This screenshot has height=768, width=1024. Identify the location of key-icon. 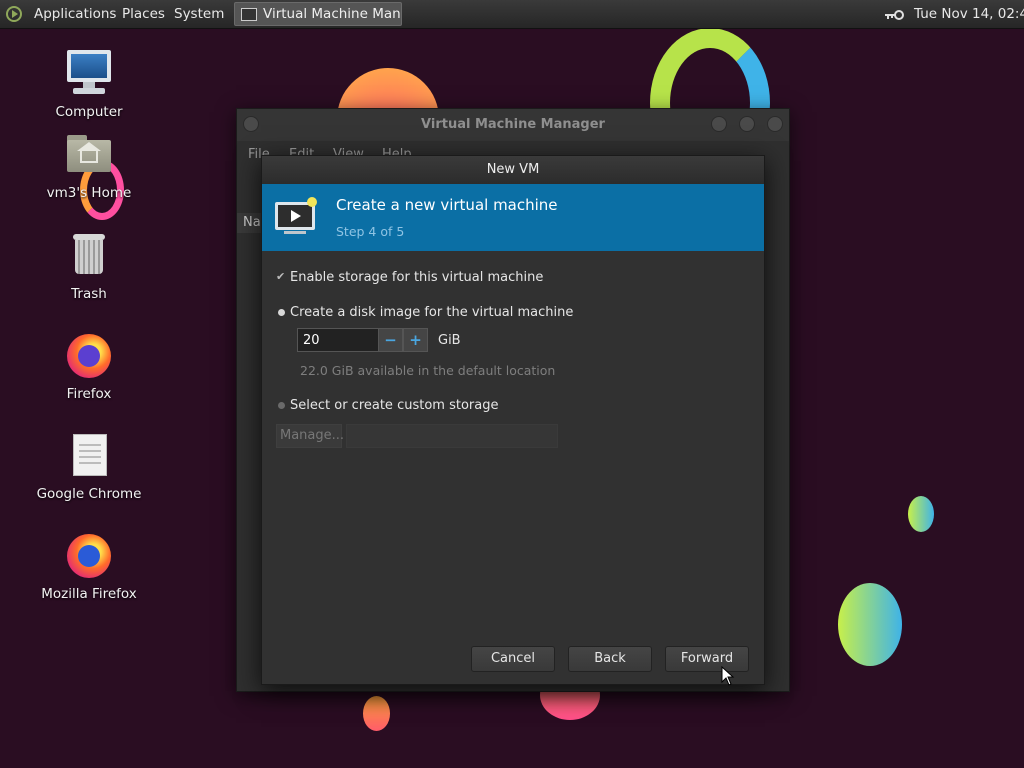
(894, 15).